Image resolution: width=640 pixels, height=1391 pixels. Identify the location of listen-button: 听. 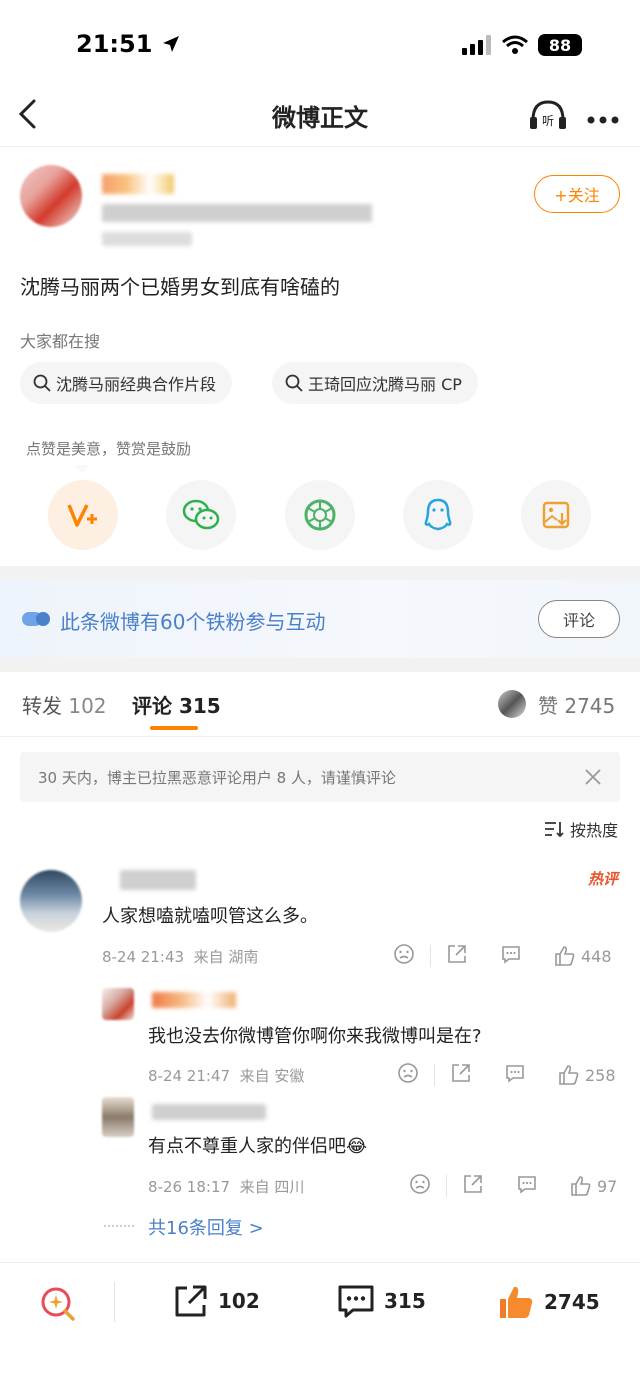
(548, 117).